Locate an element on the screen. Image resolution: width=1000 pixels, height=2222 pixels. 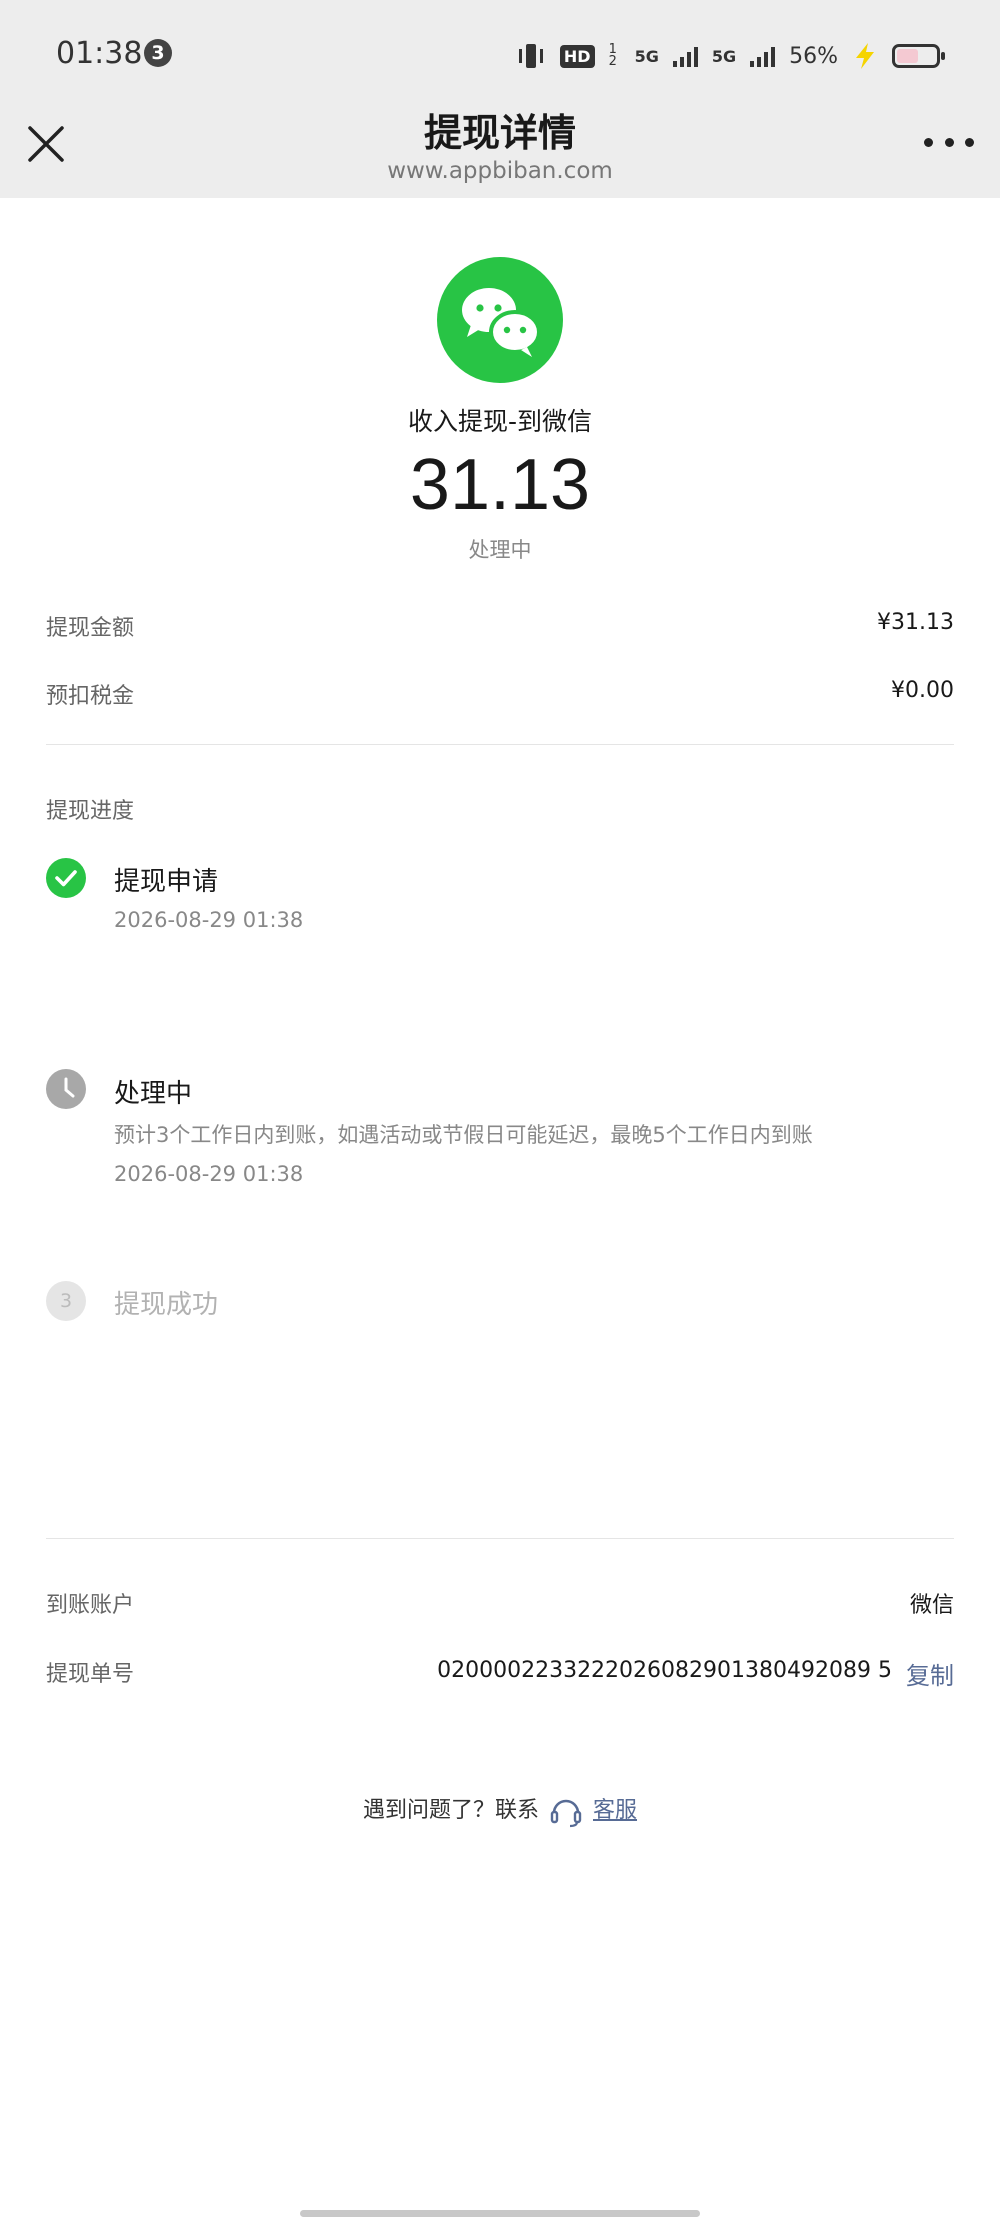
withdraw-amount-label: 提现金额 is located at coordinates (90, 628).